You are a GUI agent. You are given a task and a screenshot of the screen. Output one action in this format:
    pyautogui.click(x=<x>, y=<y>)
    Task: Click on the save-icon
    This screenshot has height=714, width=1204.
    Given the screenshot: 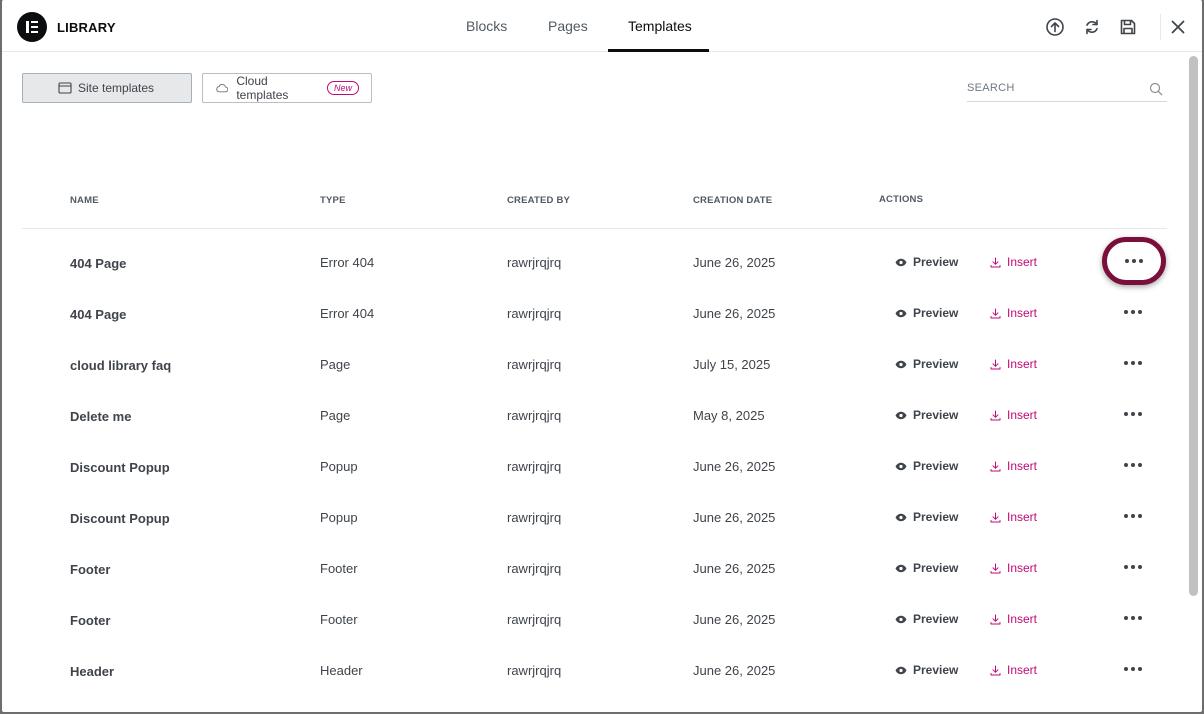 What is the action you would take?
    pyautogui.click(x=1128, y=27)
    